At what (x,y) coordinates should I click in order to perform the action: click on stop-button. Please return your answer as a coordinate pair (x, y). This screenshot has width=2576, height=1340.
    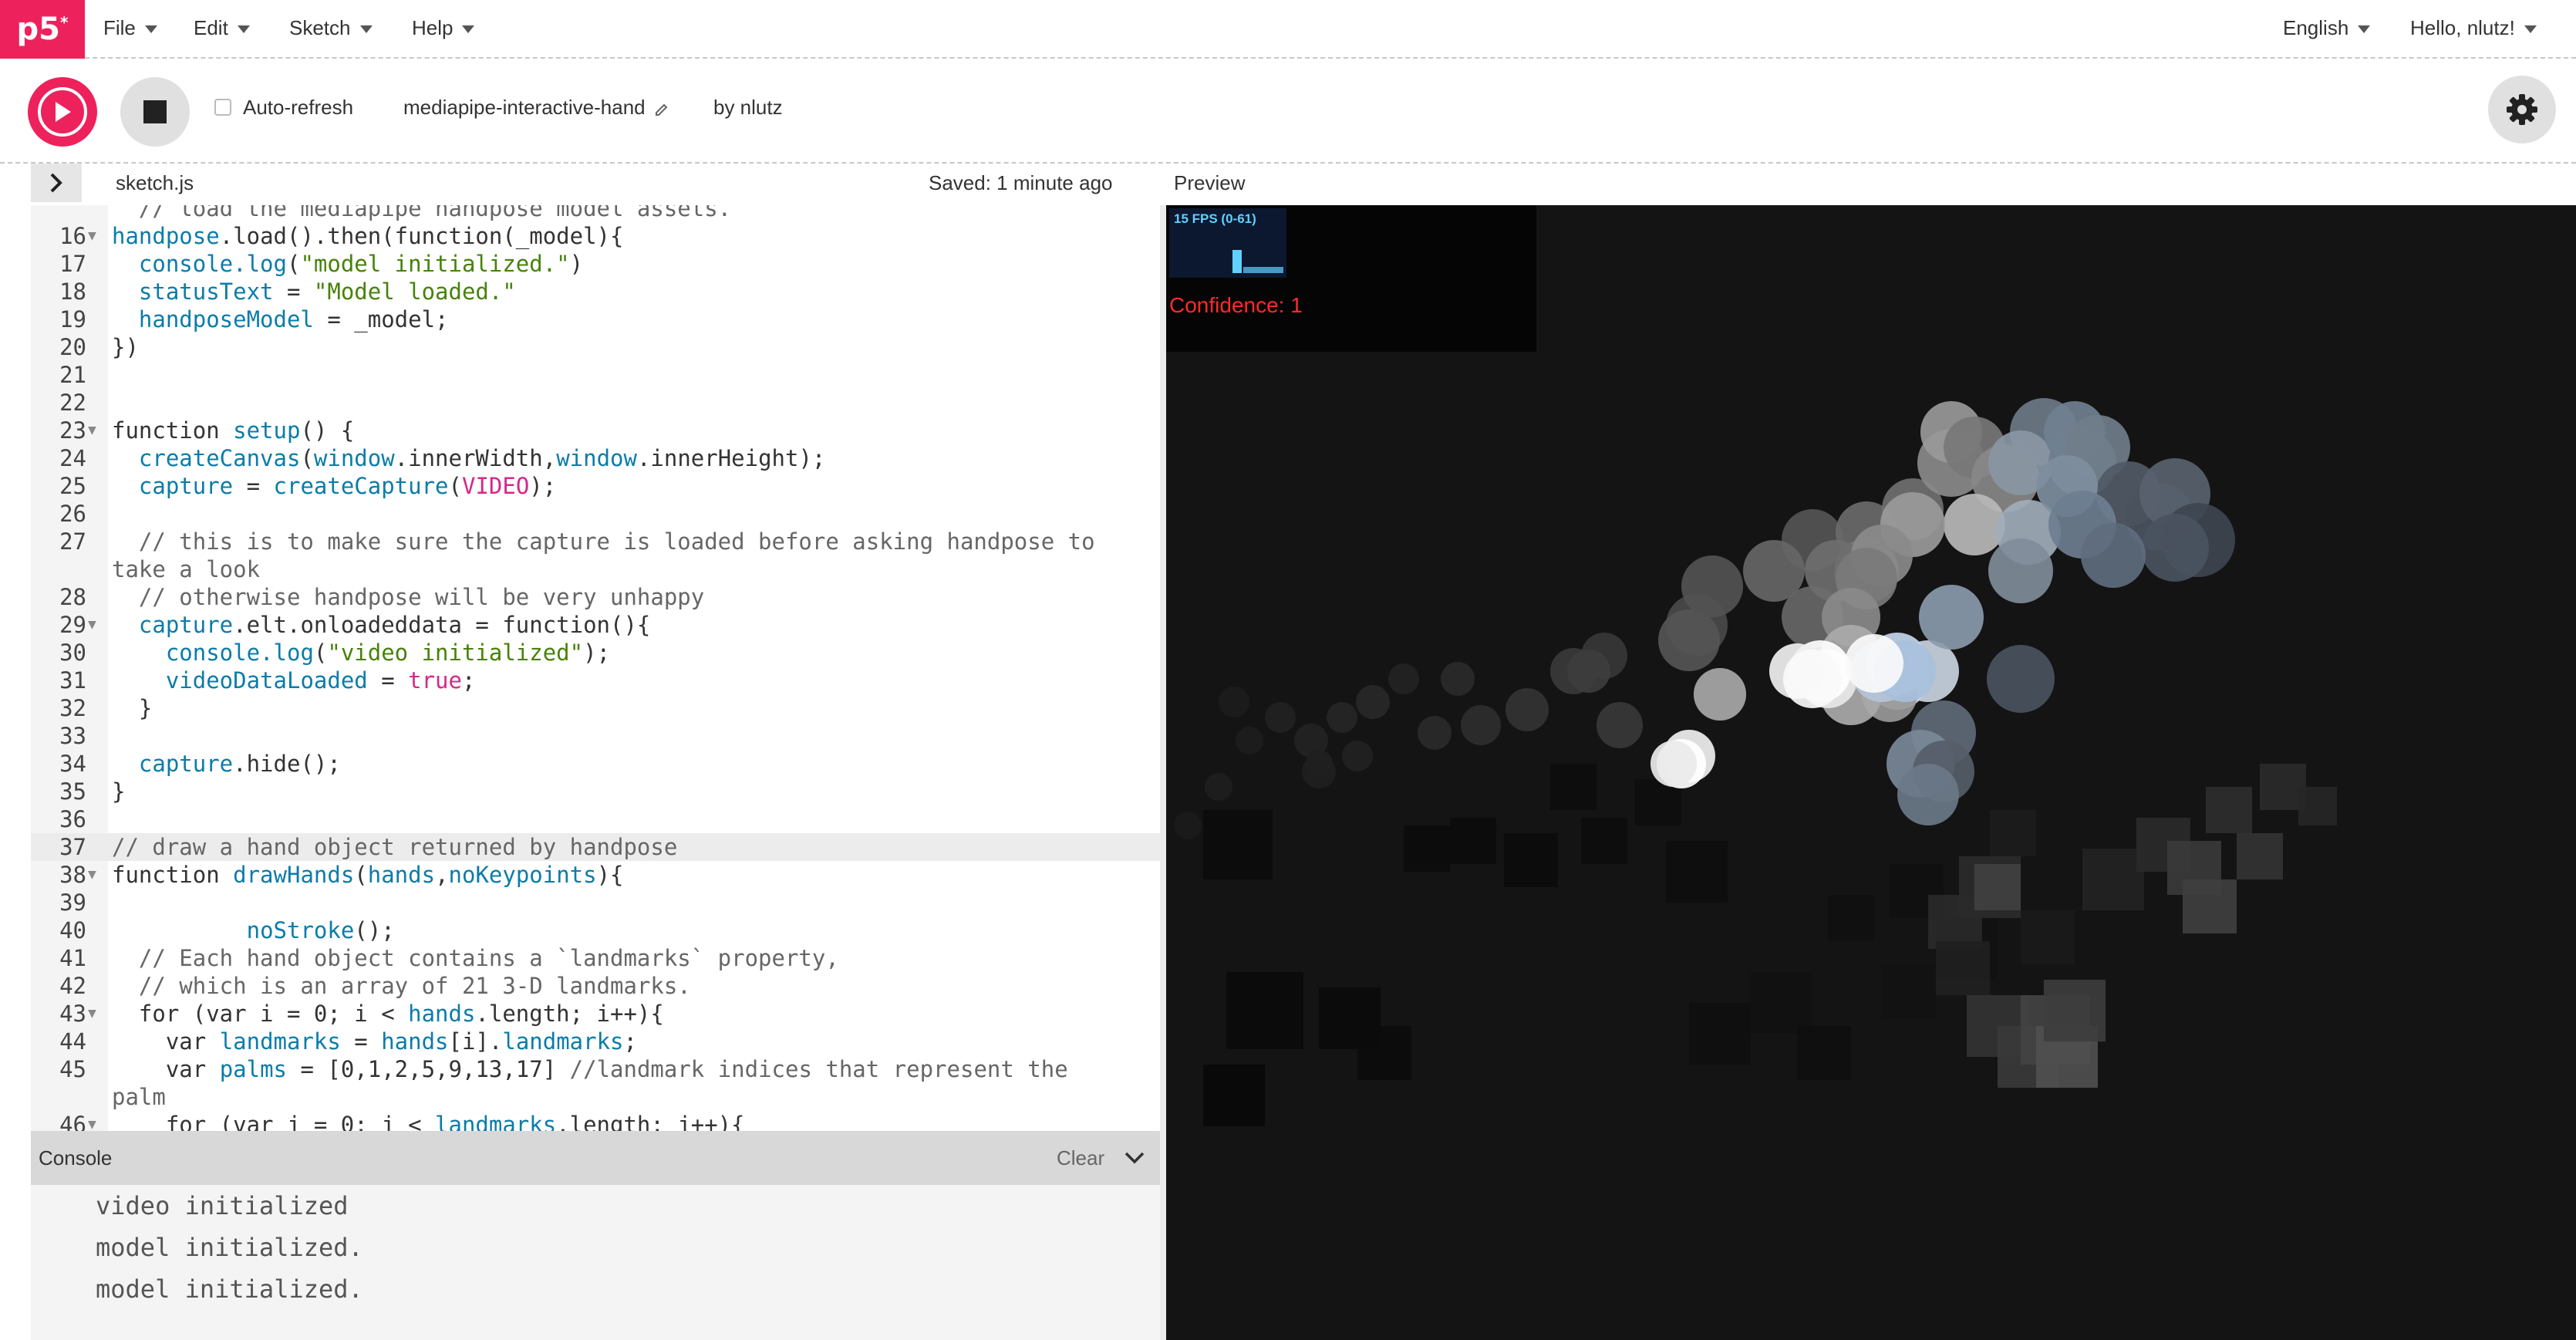
    Looking at the image, I should click on (155, 112).